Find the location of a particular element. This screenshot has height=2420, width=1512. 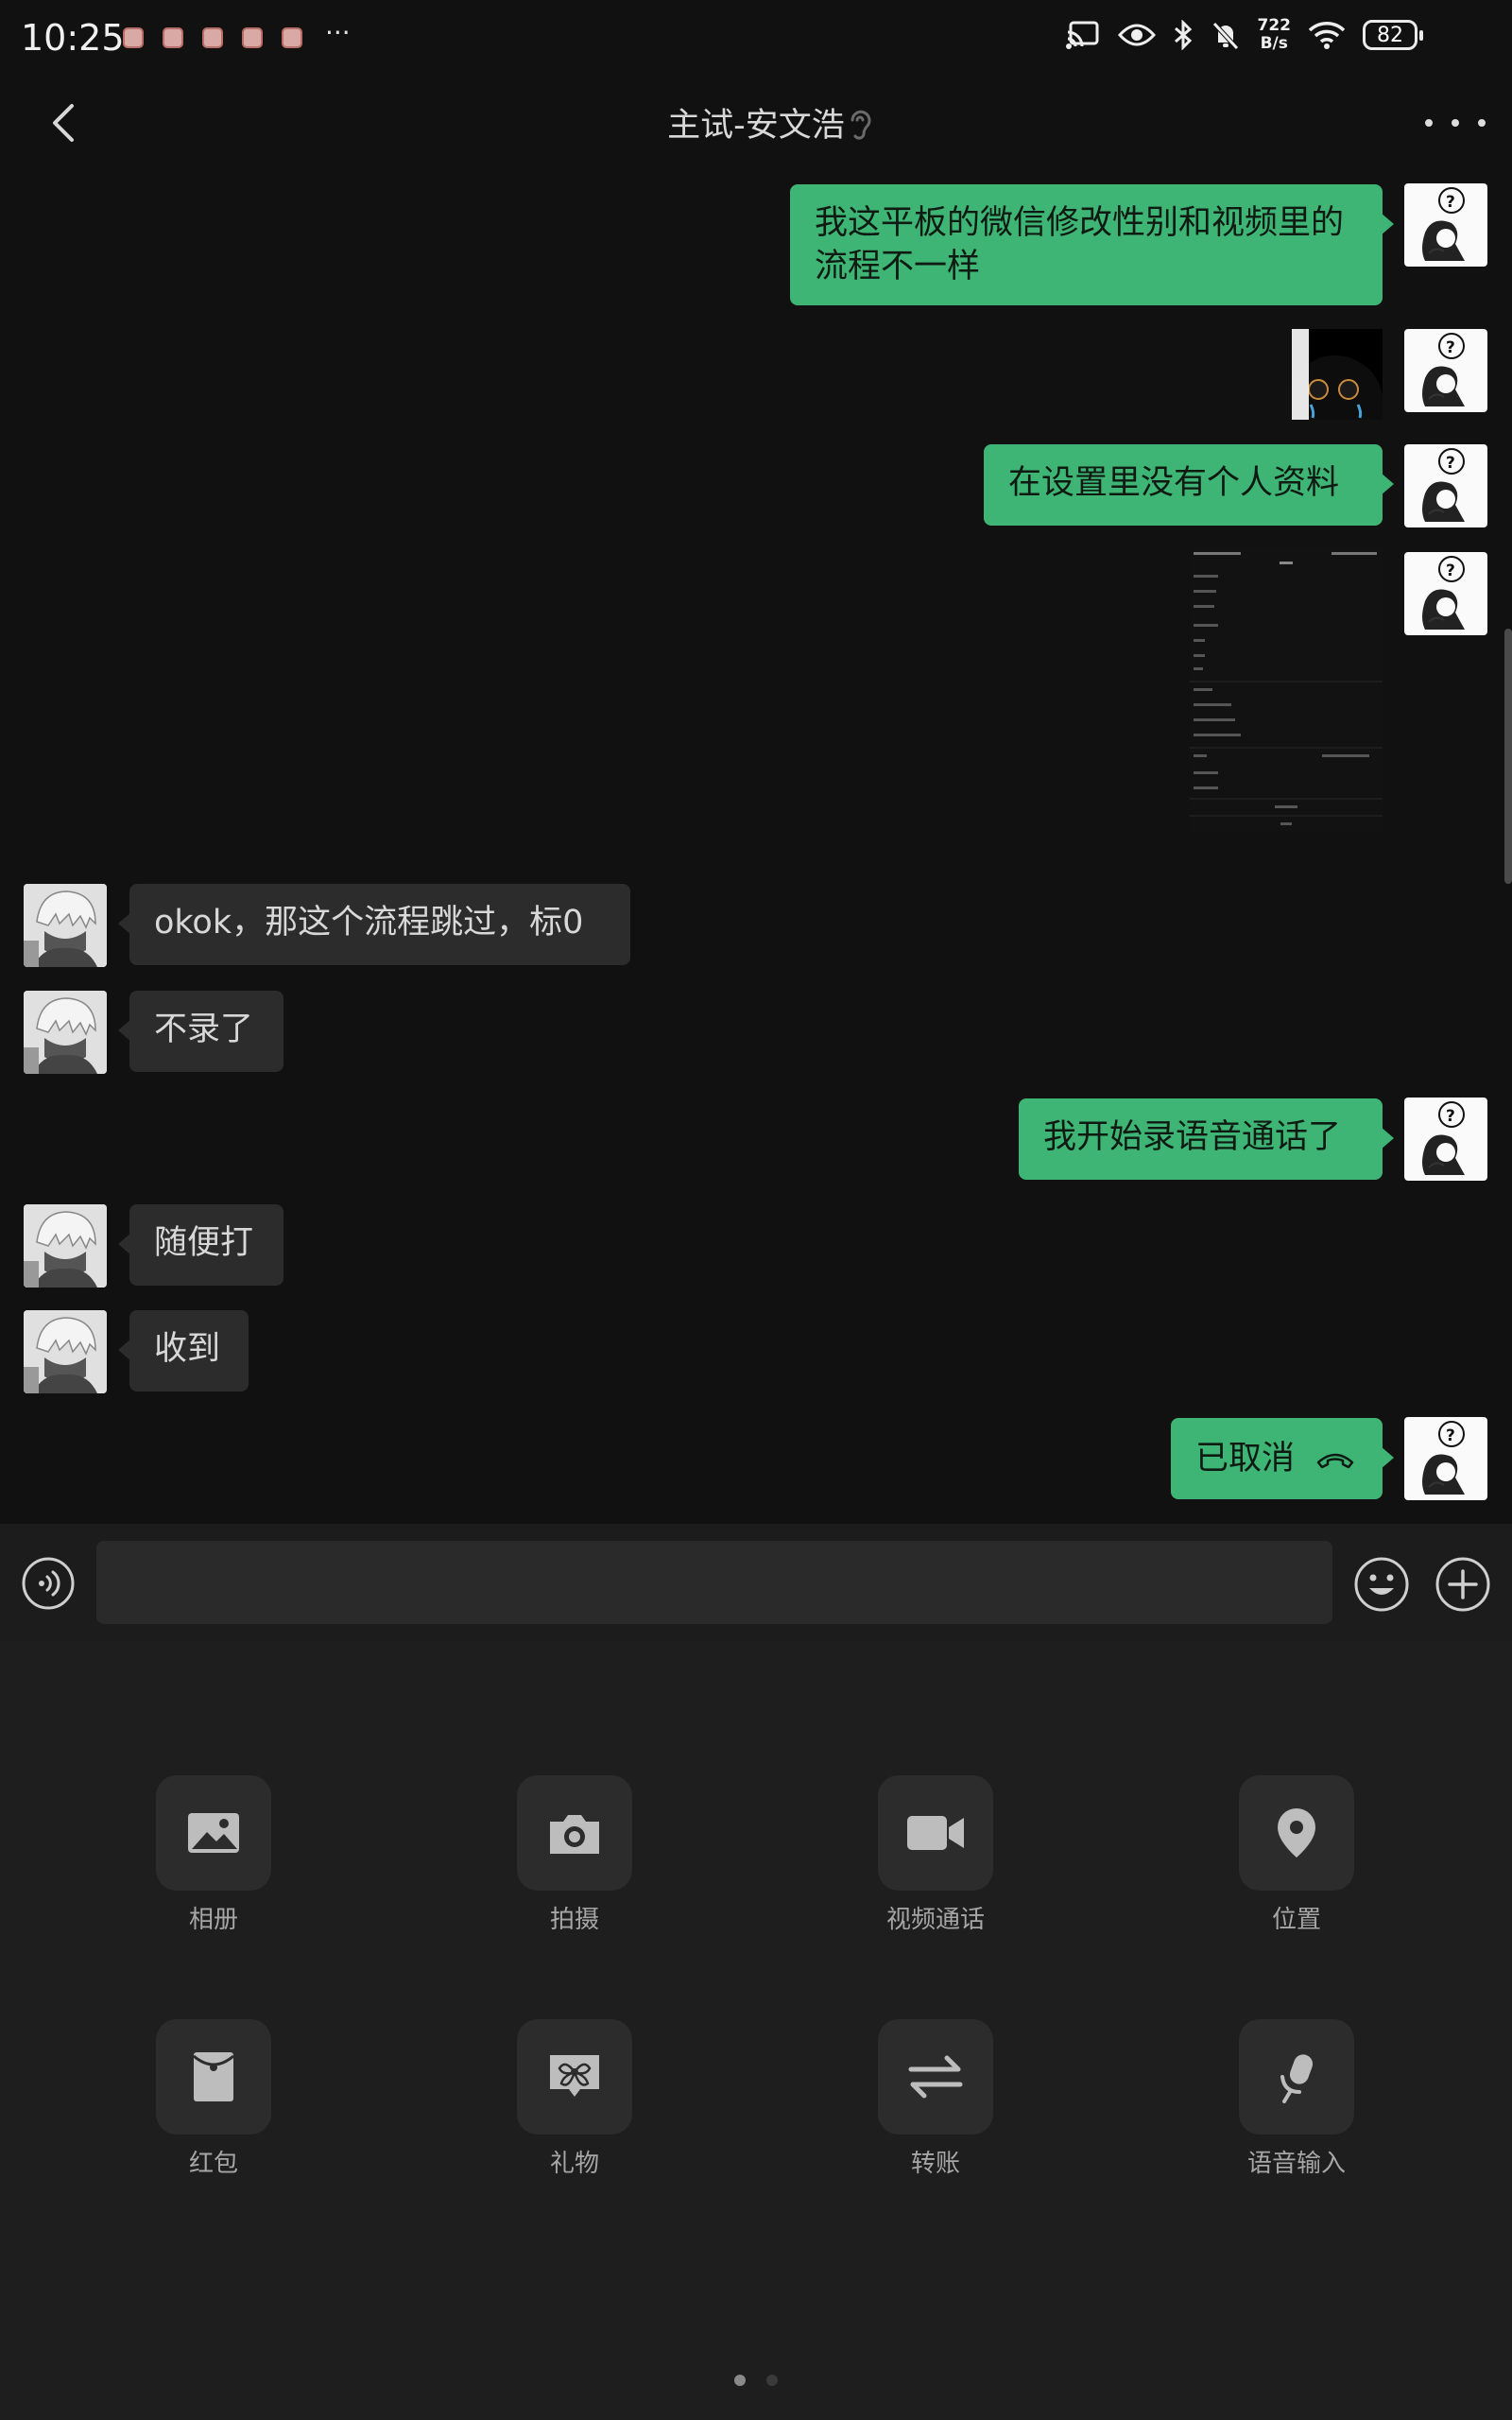

mute-bell-icon is located at coordinates (1225, 36).